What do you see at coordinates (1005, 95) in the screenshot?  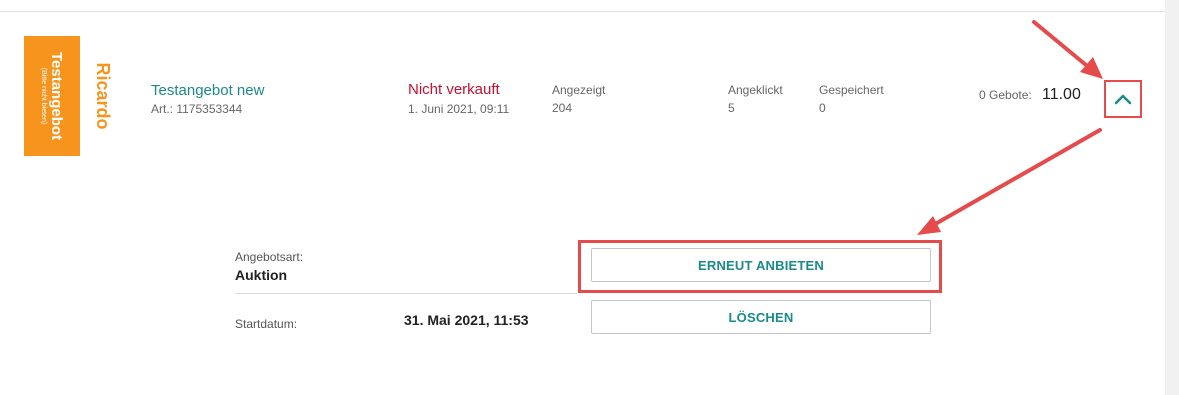 I see `bids-count: 0 Gebote:` at bounding box center [1005, 95].